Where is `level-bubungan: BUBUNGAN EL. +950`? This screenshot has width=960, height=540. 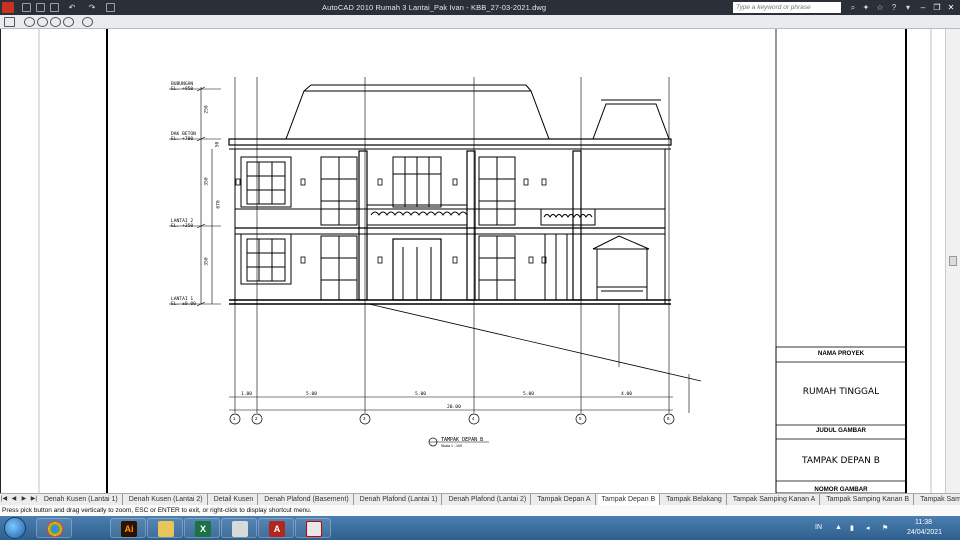
level-bubungan: BUBUNGAN EL. +950 is located at coordinates (182, 87).